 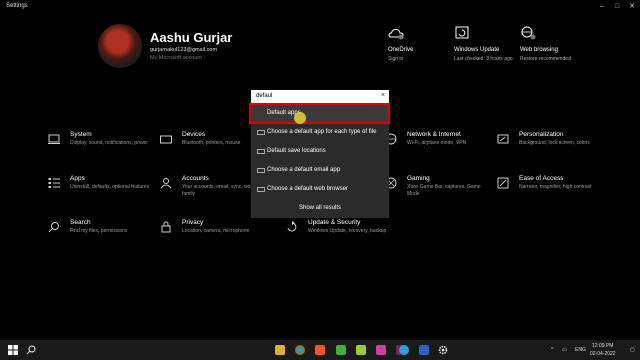 I want to click on search-result-label: Choose a default web browser, so click(x=308, y=189).